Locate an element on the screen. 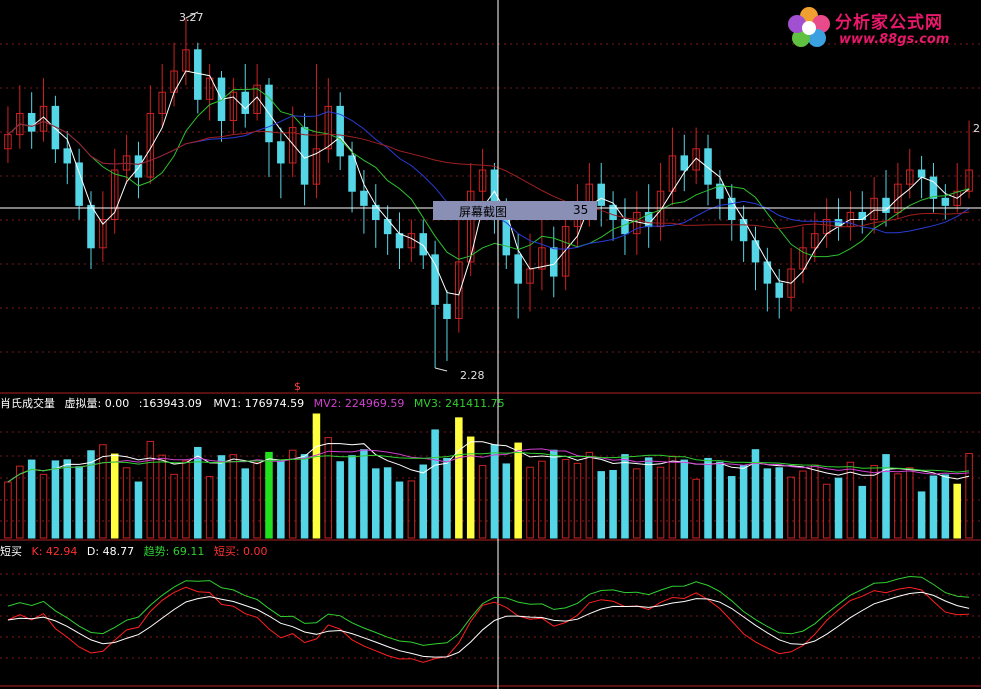 The height and width of the screenshot is (689, 981). k-value: 42.94 is located at coordinates (61, 551).